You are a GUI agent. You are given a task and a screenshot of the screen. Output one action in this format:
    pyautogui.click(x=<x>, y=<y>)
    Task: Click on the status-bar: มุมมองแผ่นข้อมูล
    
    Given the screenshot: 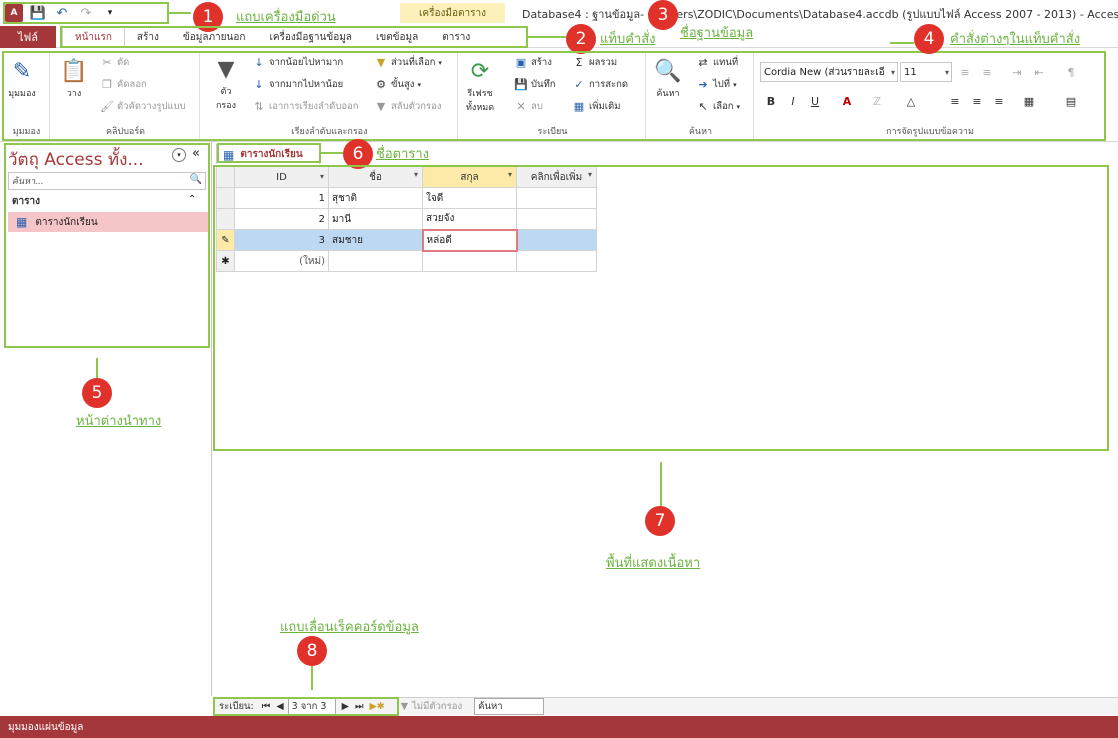 What is the action you would take?
    pyautogui.click(x=559, y=727)
    